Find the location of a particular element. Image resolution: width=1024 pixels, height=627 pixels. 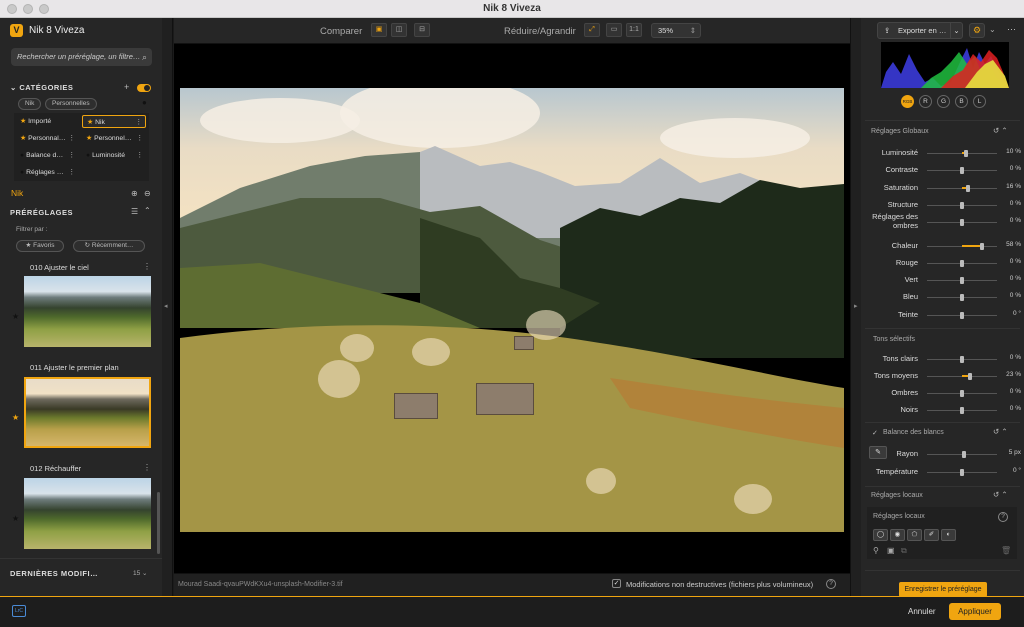

categories-toggle is located at coordinates (144, 88).